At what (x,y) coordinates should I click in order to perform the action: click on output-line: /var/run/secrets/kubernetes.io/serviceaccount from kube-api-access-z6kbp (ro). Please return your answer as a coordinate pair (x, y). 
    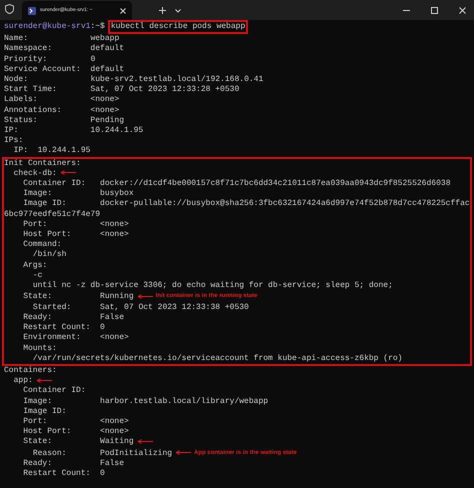
    Looking at the image, I should click on (217, 358).